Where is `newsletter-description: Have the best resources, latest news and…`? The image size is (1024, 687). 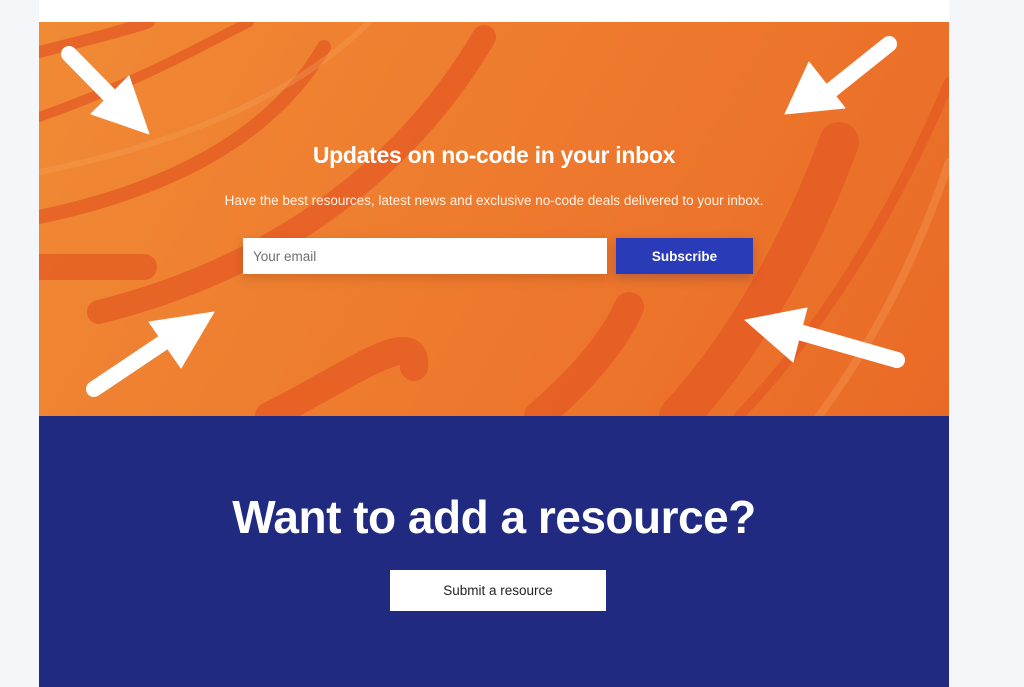
newsletter-description: Have the best resources, latest news and… is located at coordinates (494, 200).